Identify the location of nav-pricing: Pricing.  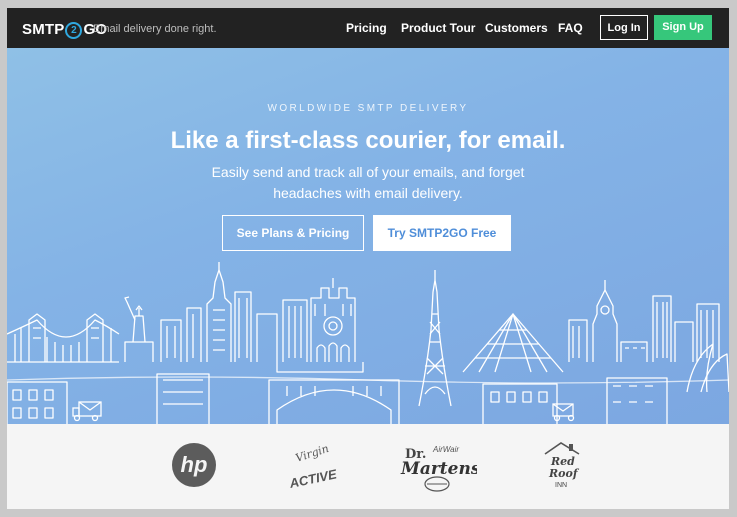
(366, 28).